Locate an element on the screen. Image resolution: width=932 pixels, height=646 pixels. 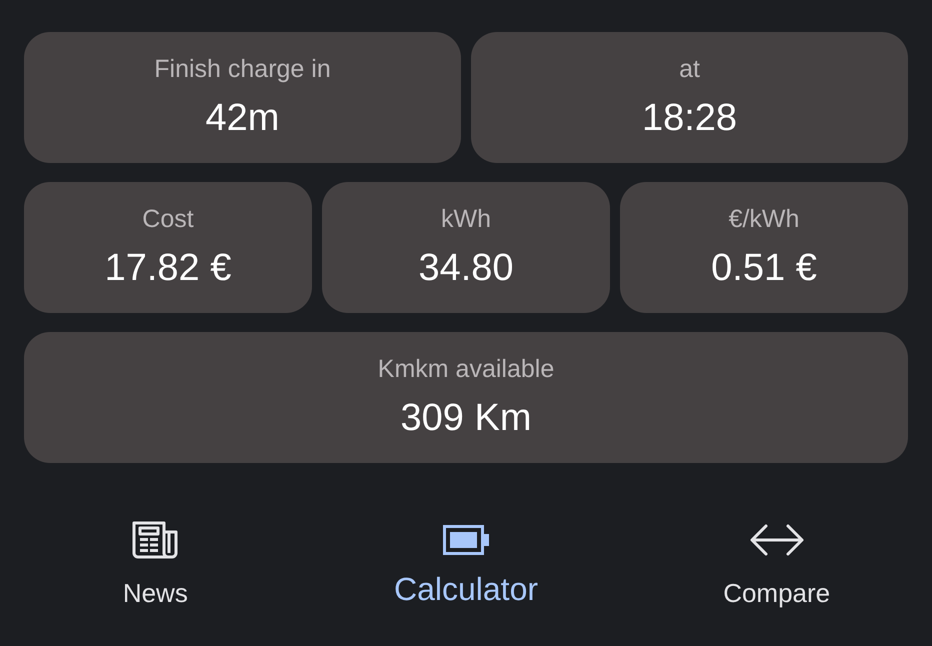
stat-label: Kmkm available is located at coordinates (466, 369).